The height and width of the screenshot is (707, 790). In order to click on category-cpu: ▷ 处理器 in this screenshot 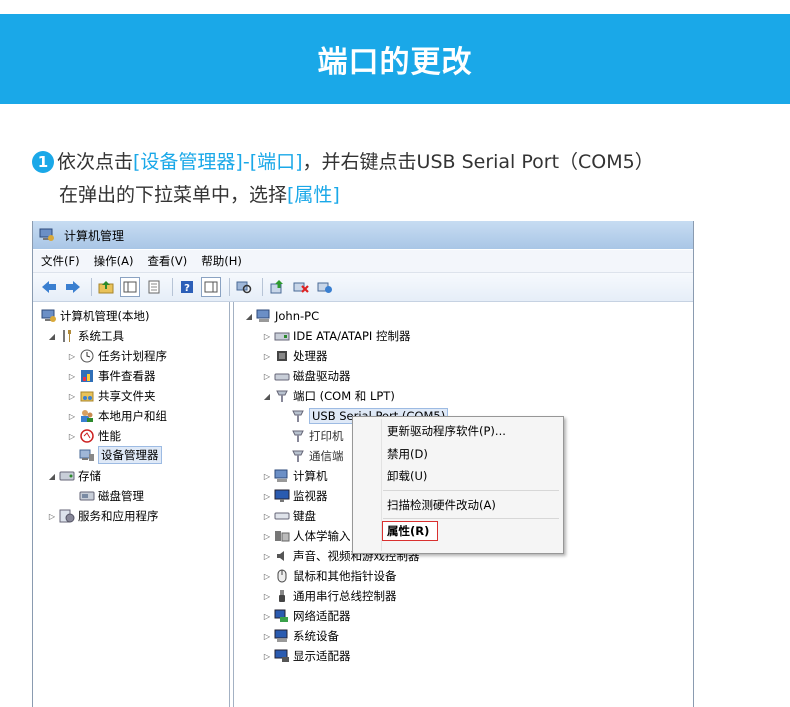, I will do `click(295, 356)`.